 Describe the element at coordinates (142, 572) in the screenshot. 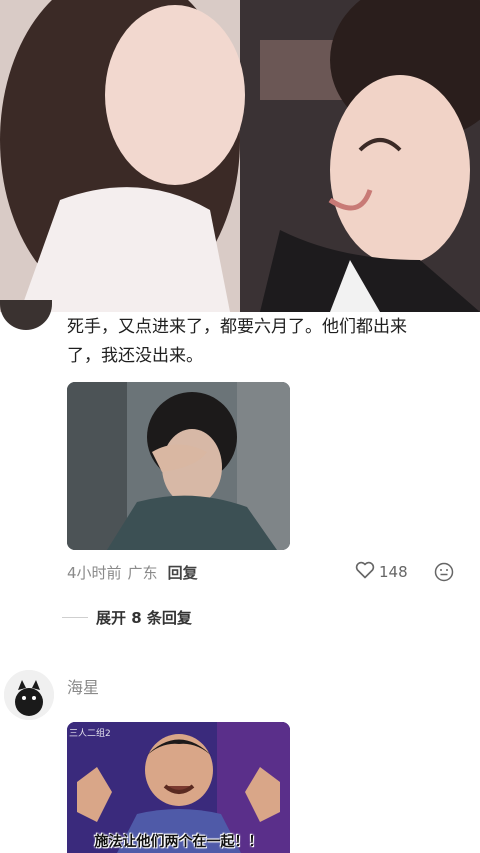

I see `comment-location: 广东` at that location.